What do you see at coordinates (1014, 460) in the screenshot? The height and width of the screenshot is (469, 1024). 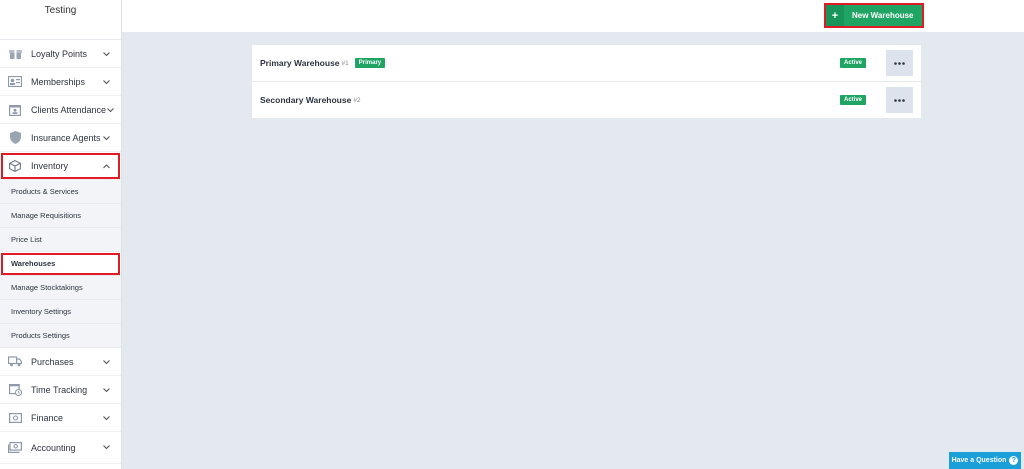 I see `question-icon: ?` at bounding box center [1014, 460].